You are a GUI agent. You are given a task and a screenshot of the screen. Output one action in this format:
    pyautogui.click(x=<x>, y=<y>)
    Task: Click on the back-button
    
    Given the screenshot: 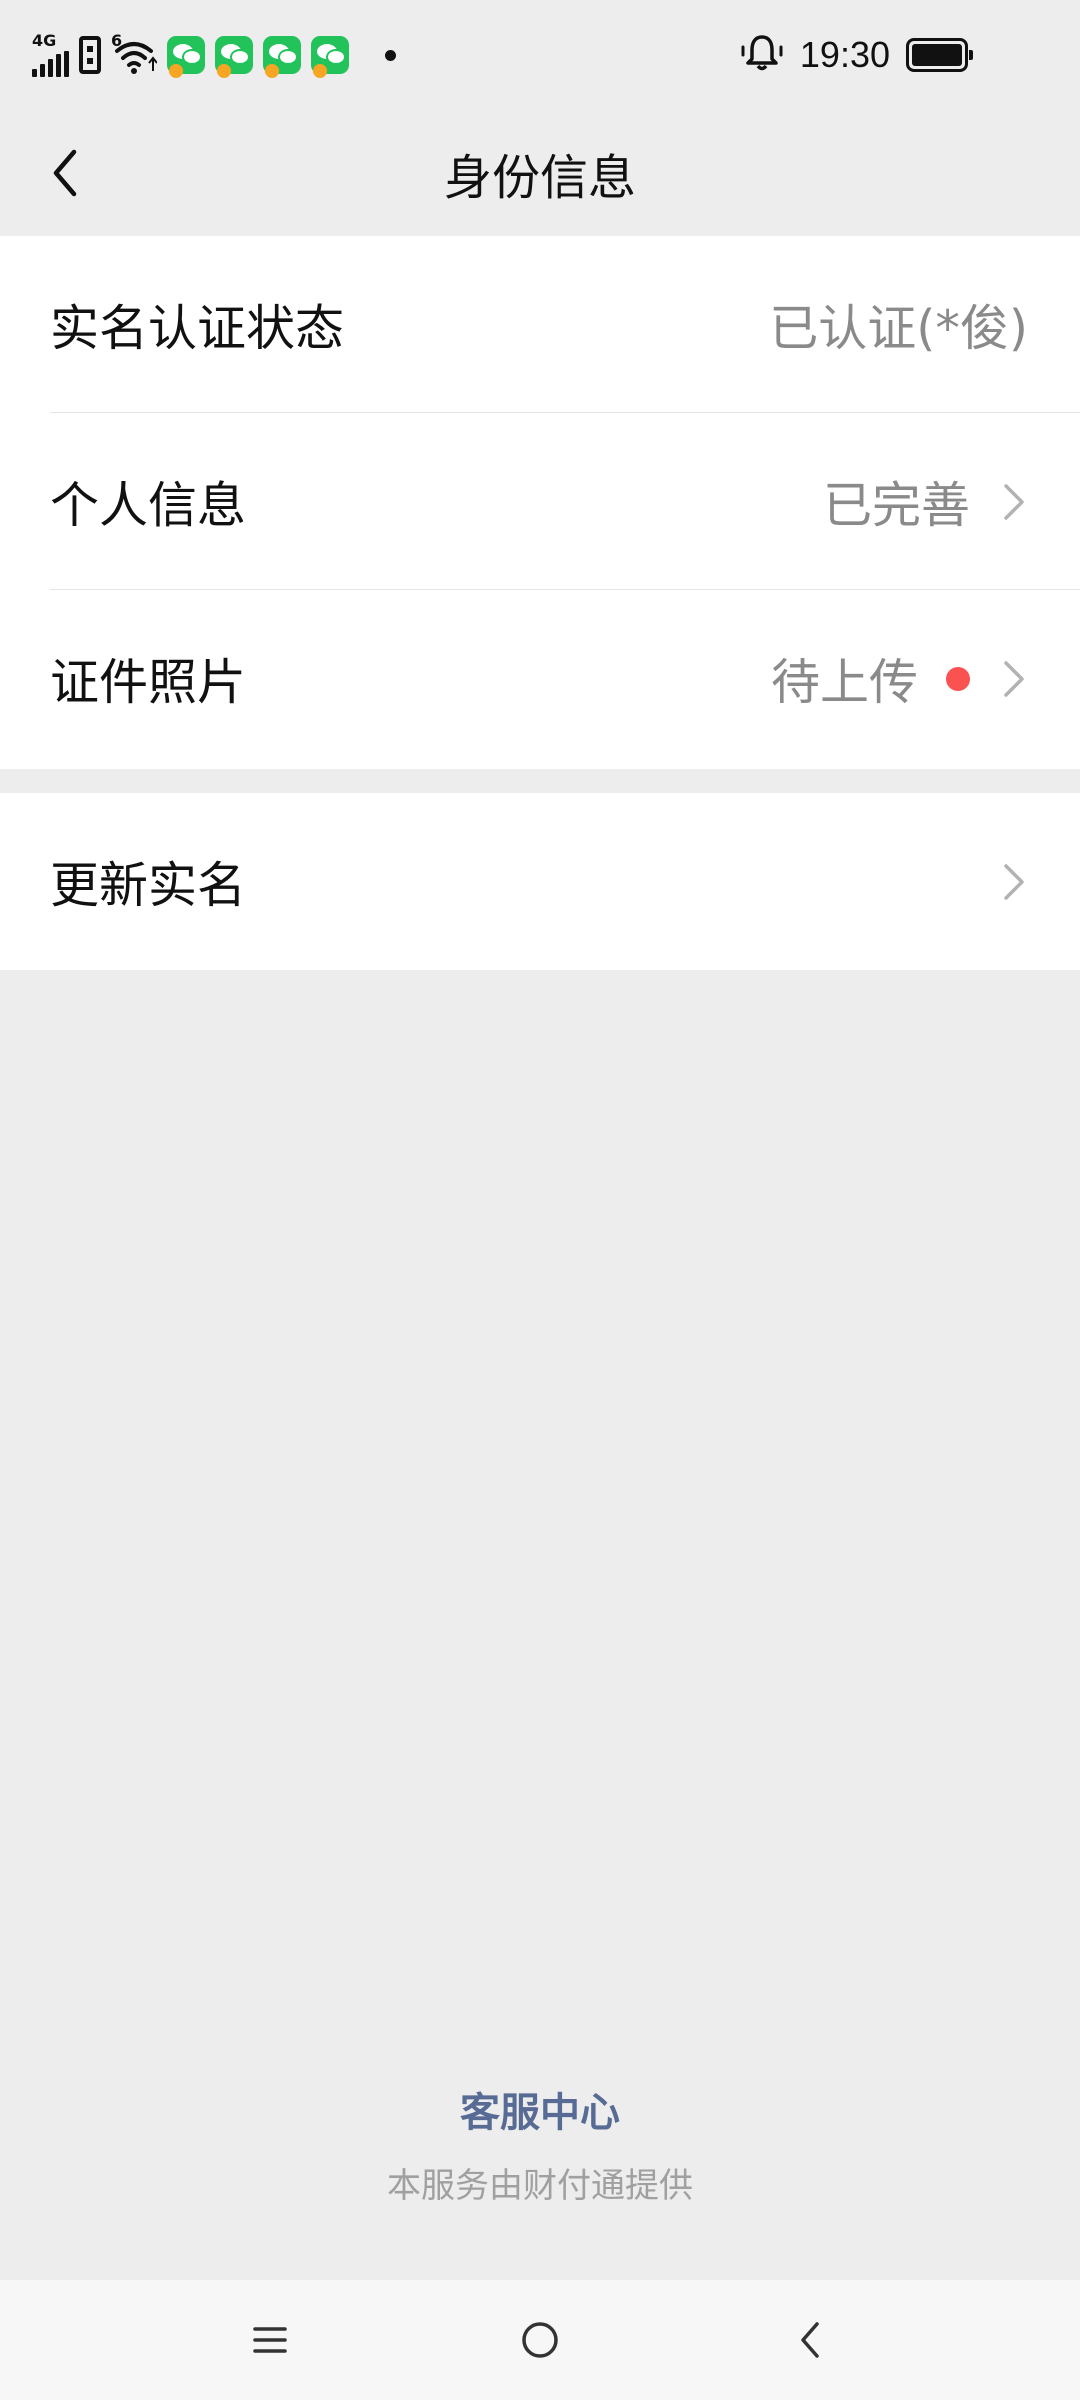 What is the action you would take?
    pyautogui.click(x=65, y=173)
    